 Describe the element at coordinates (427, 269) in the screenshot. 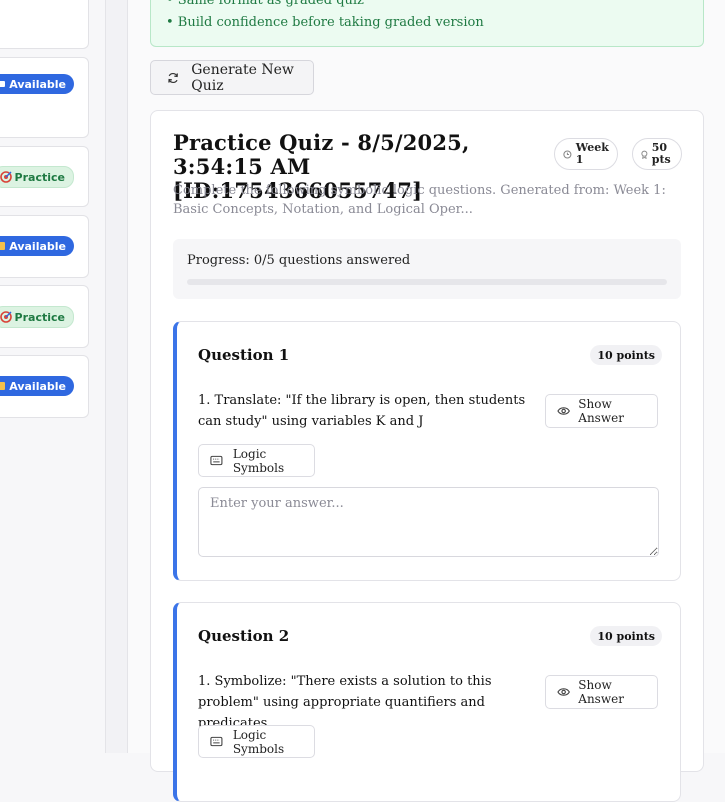

I see `progress-panel: Progress: 0/5 questions answered` at that location.